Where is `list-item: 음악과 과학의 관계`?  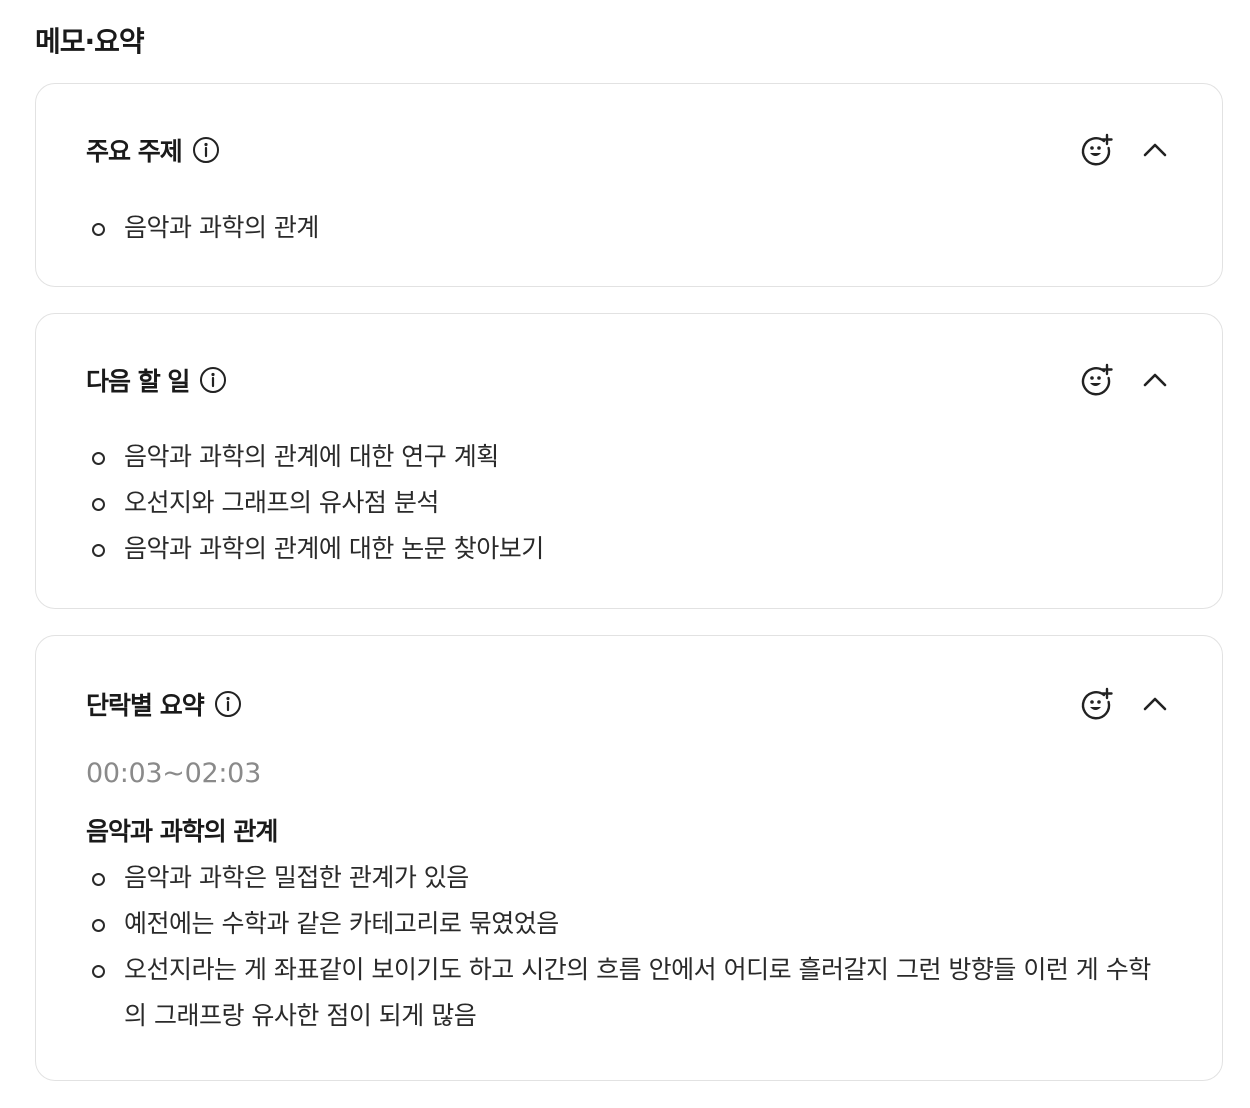 list-item: 음악과 과학의 관계 is located at coordinates (630, 228).